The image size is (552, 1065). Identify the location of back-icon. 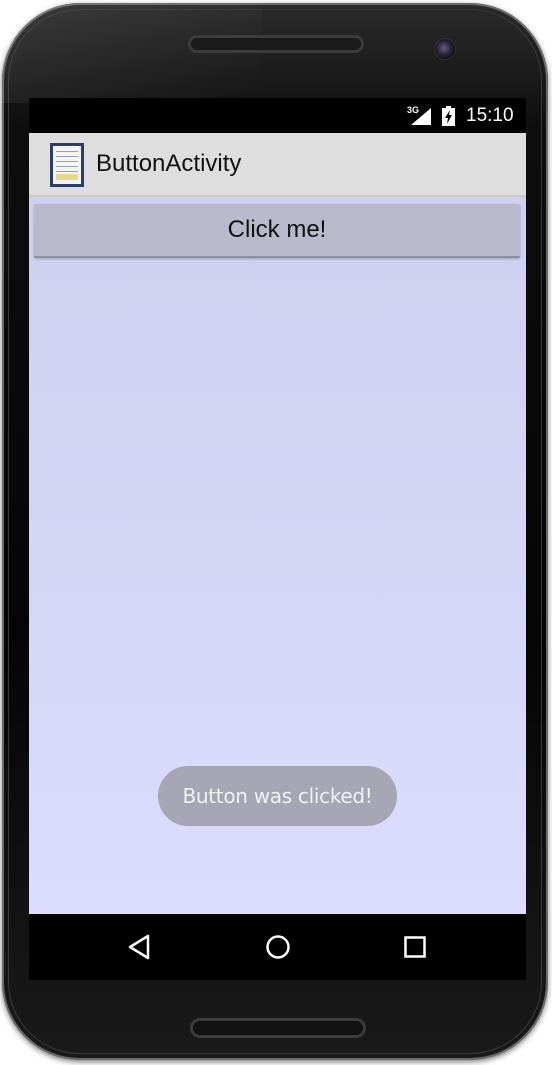
(139, 947).